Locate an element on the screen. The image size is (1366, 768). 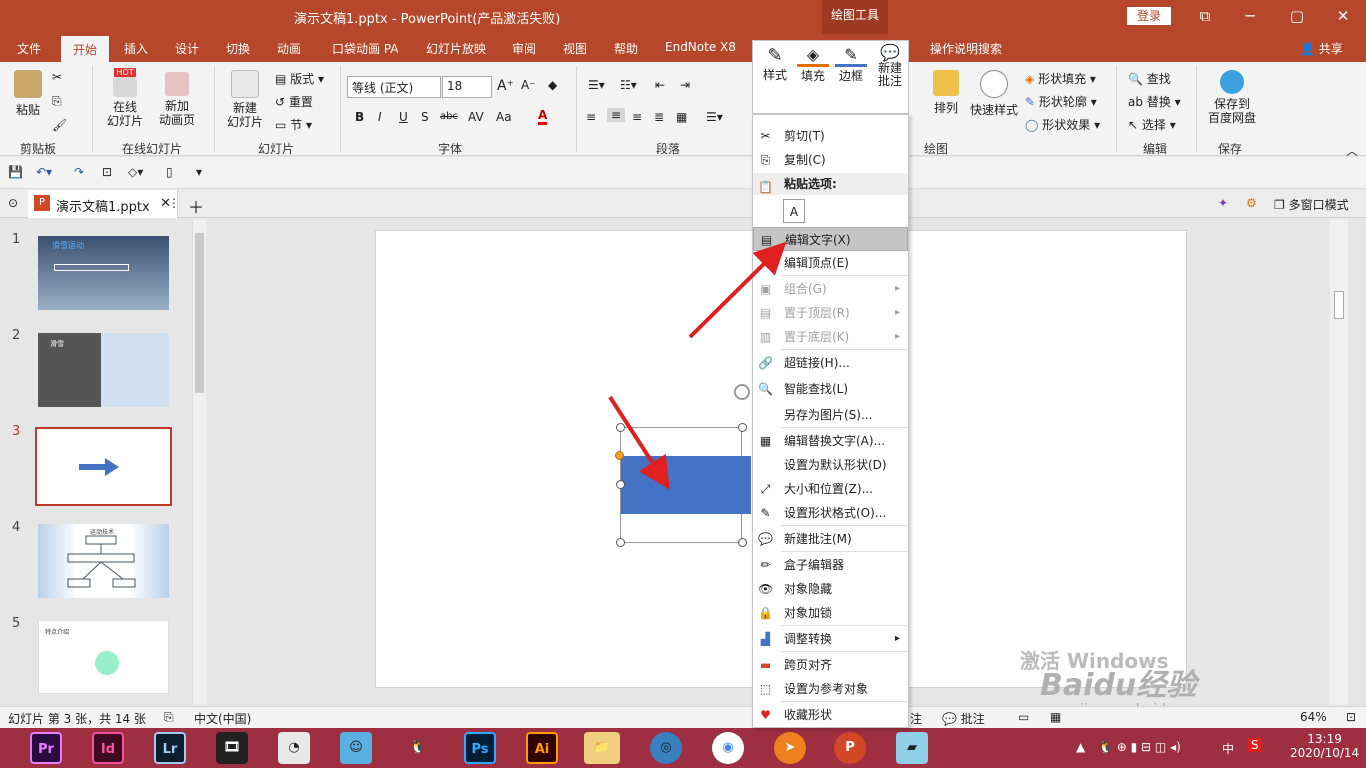
rotate-handle-icon is located at coordinates (742, 392).